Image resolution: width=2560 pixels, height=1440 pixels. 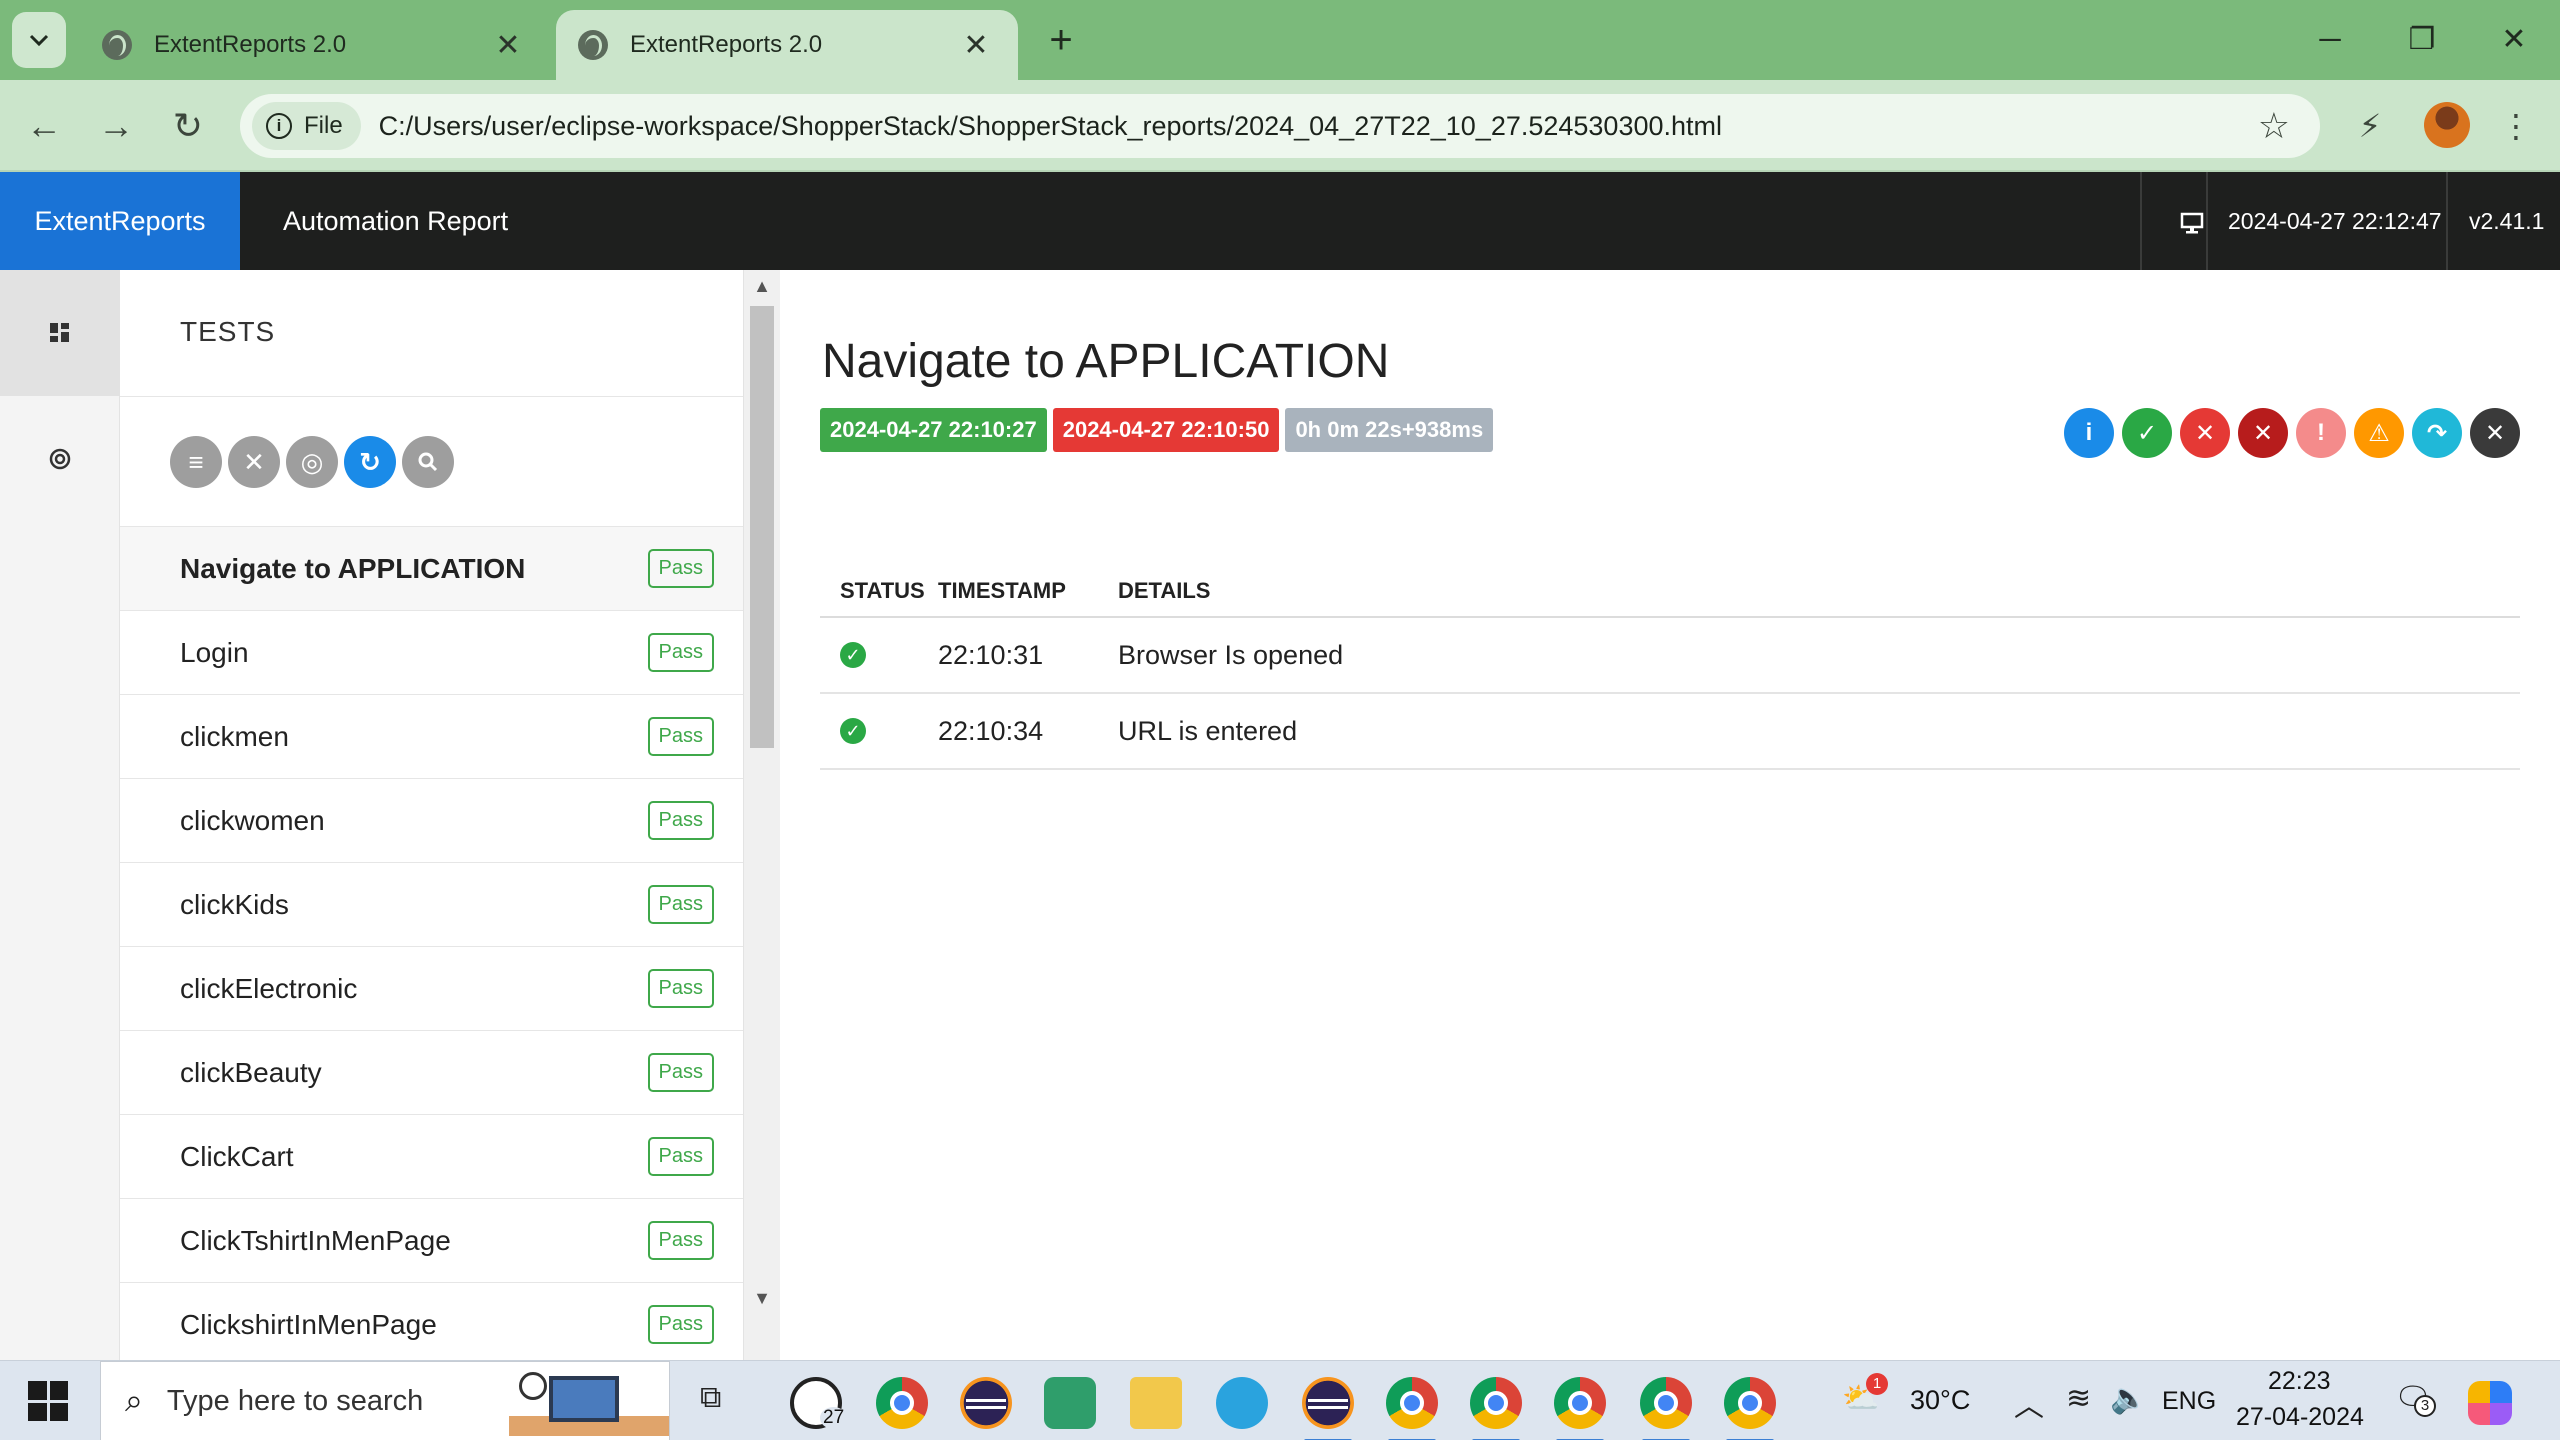 What do you see at coordinates (1061, 41) in the screenshot?
I see `new-tab-button: +` at bounding box center [1061, 41].